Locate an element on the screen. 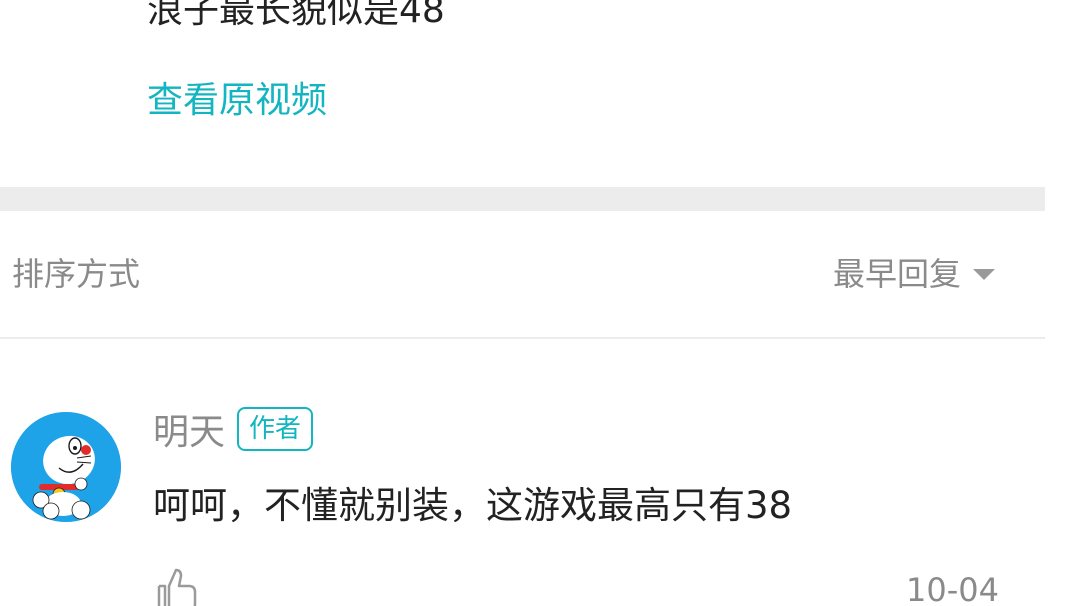 This screenshot has width=1080, height=606. view-original-video-link: 查看原视频 is located at coordinates (237, 101).